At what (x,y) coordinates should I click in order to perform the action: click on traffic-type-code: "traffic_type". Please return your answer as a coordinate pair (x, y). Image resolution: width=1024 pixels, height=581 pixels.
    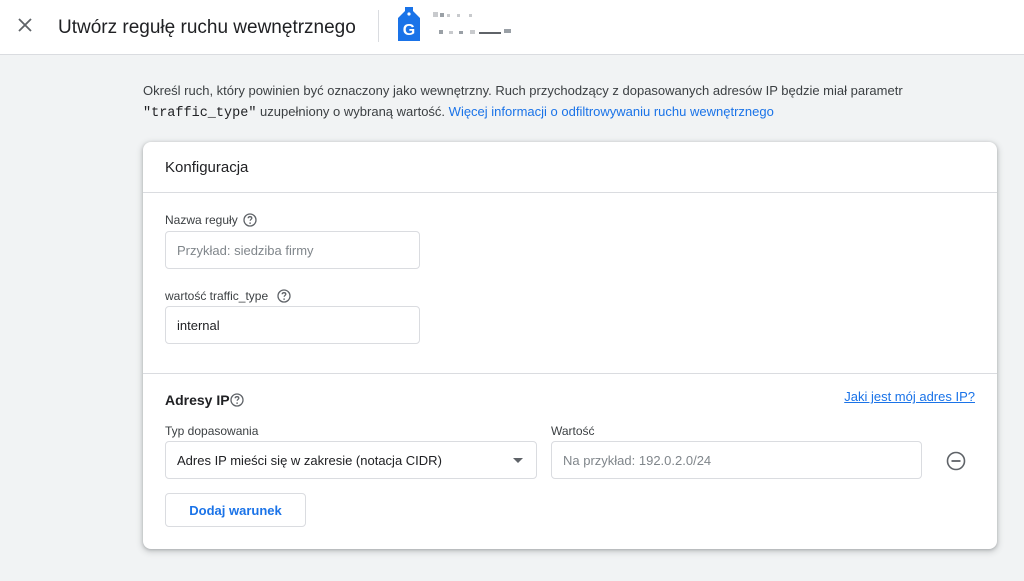
    Looking at the image, I should click on (200, 113).